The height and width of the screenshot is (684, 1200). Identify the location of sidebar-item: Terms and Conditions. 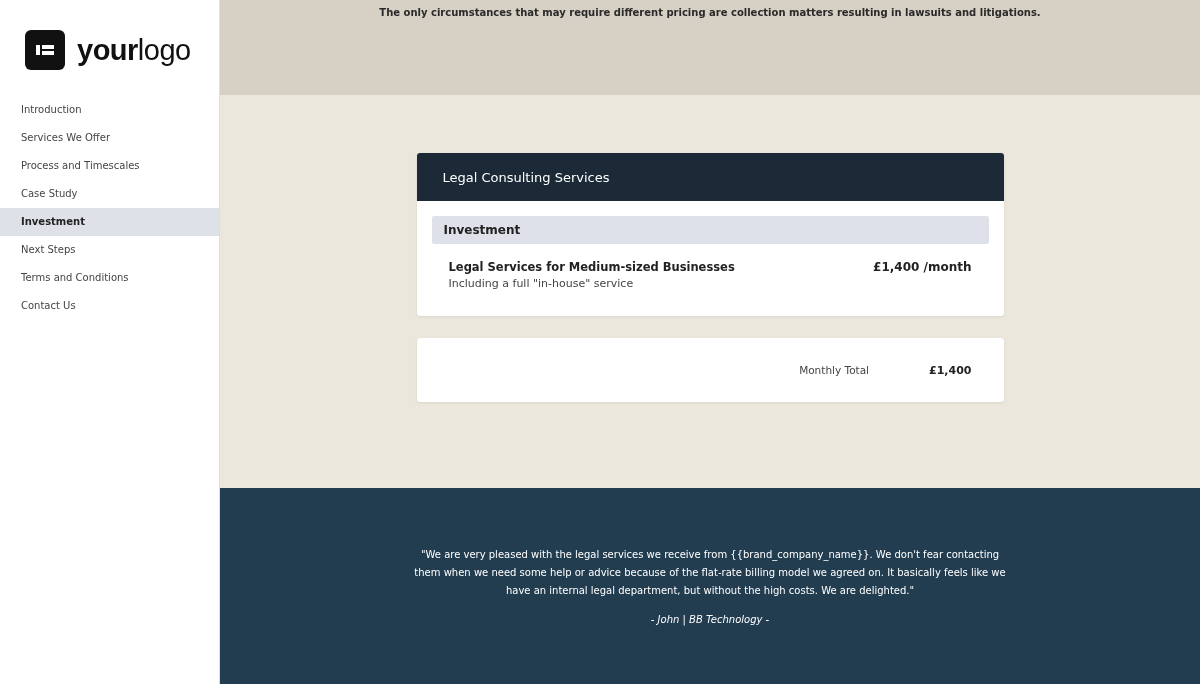
(109, 278).